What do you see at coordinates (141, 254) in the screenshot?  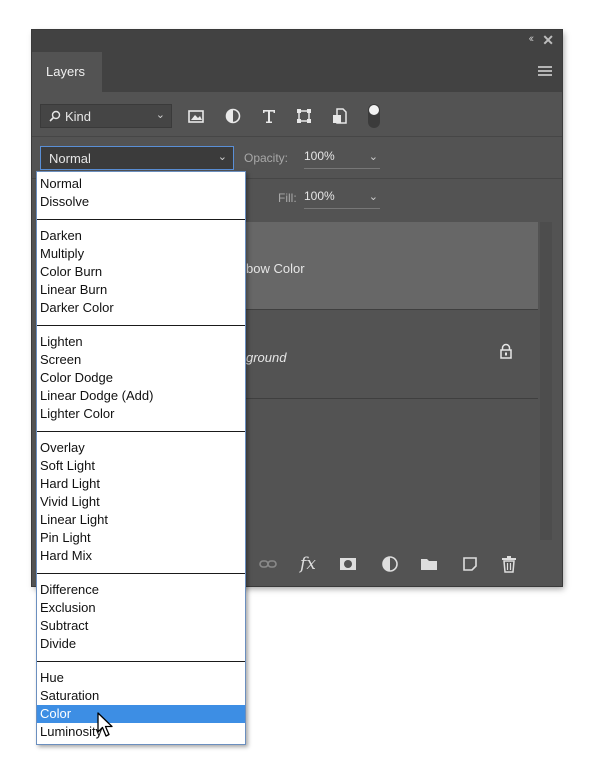 I see `blend-mode-option: Multiply` at bounding box center [141, 254].